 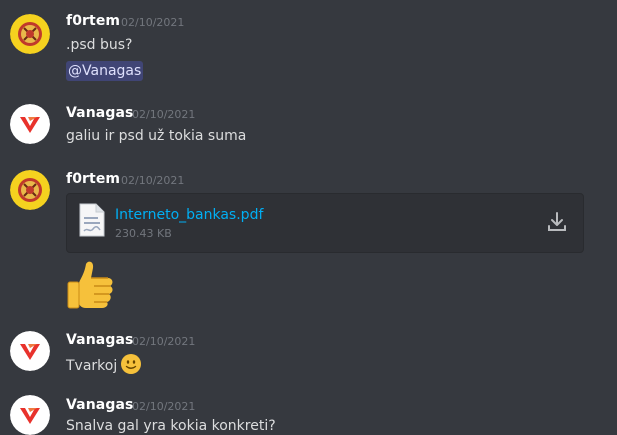 What do you see at coordinates (143, 233) in the screenshot?
I see `file-size: 230.43 KB` at bounding box center [143, 233].